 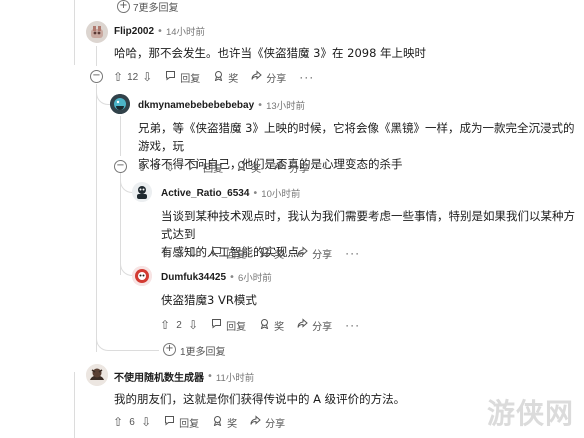 I want to click on vote-group: ⇧ 3 ⇩, so click(x=179, y=253).